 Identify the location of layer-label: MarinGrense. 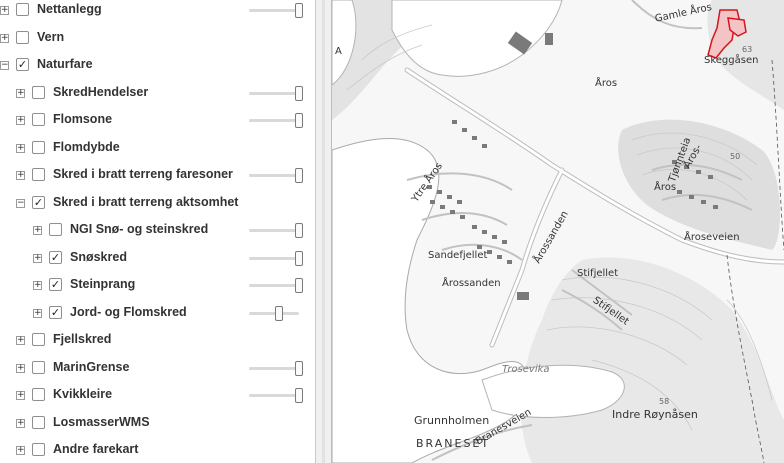
(91, 367).